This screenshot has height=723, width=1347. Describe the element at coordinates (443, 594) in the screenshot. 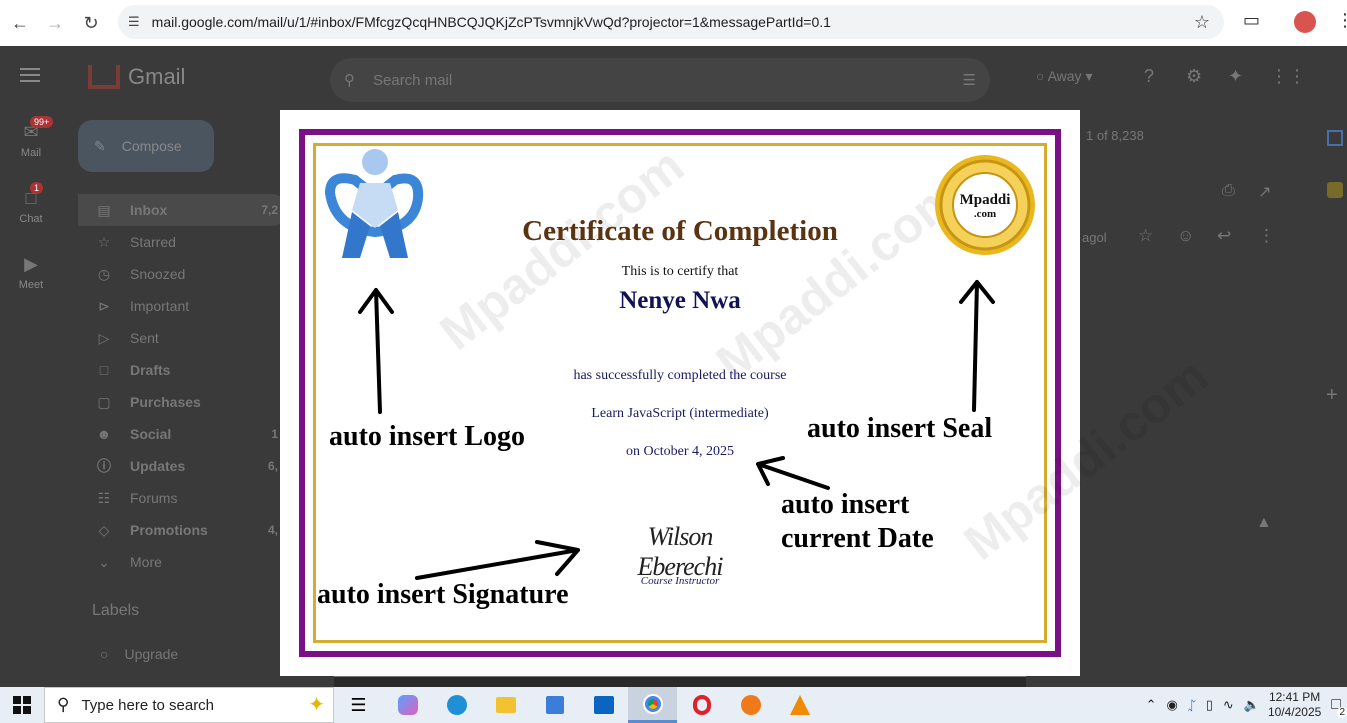

I see `annotation-signature: auto insert Signature` at that location.